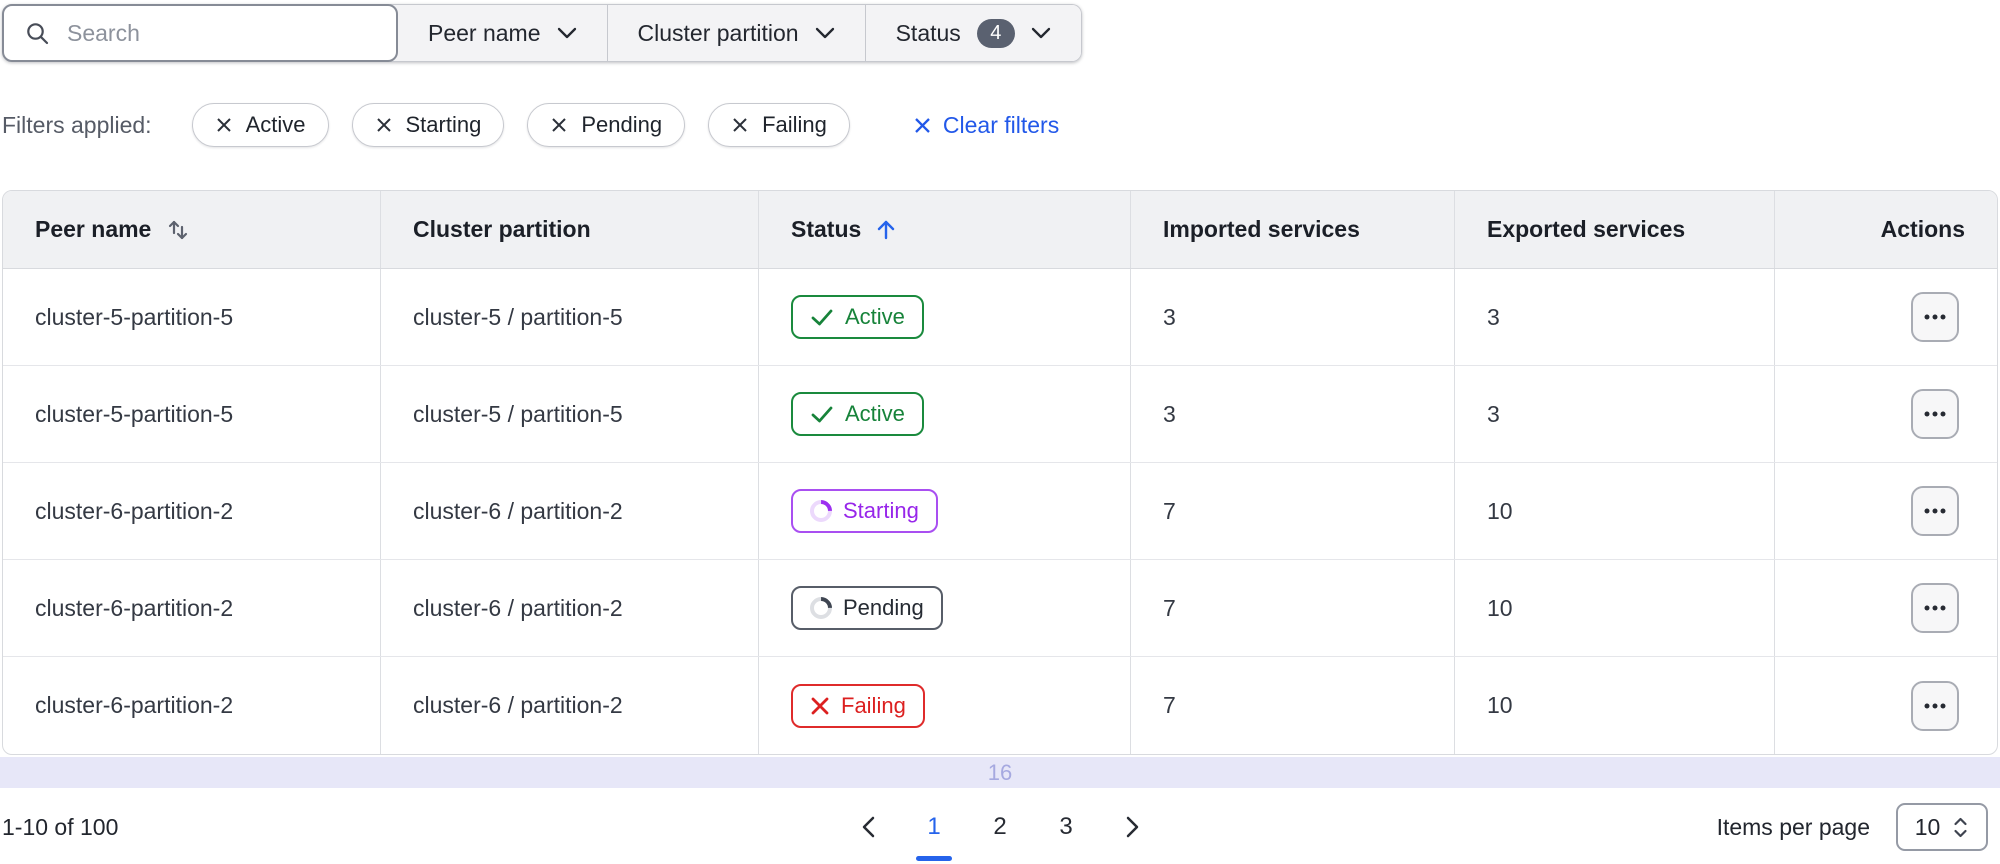  What do you see at coordinates (886, 230) in the screenshot?
I see `sort-ascending-arrow-icon` at bounding box center [886, 230].